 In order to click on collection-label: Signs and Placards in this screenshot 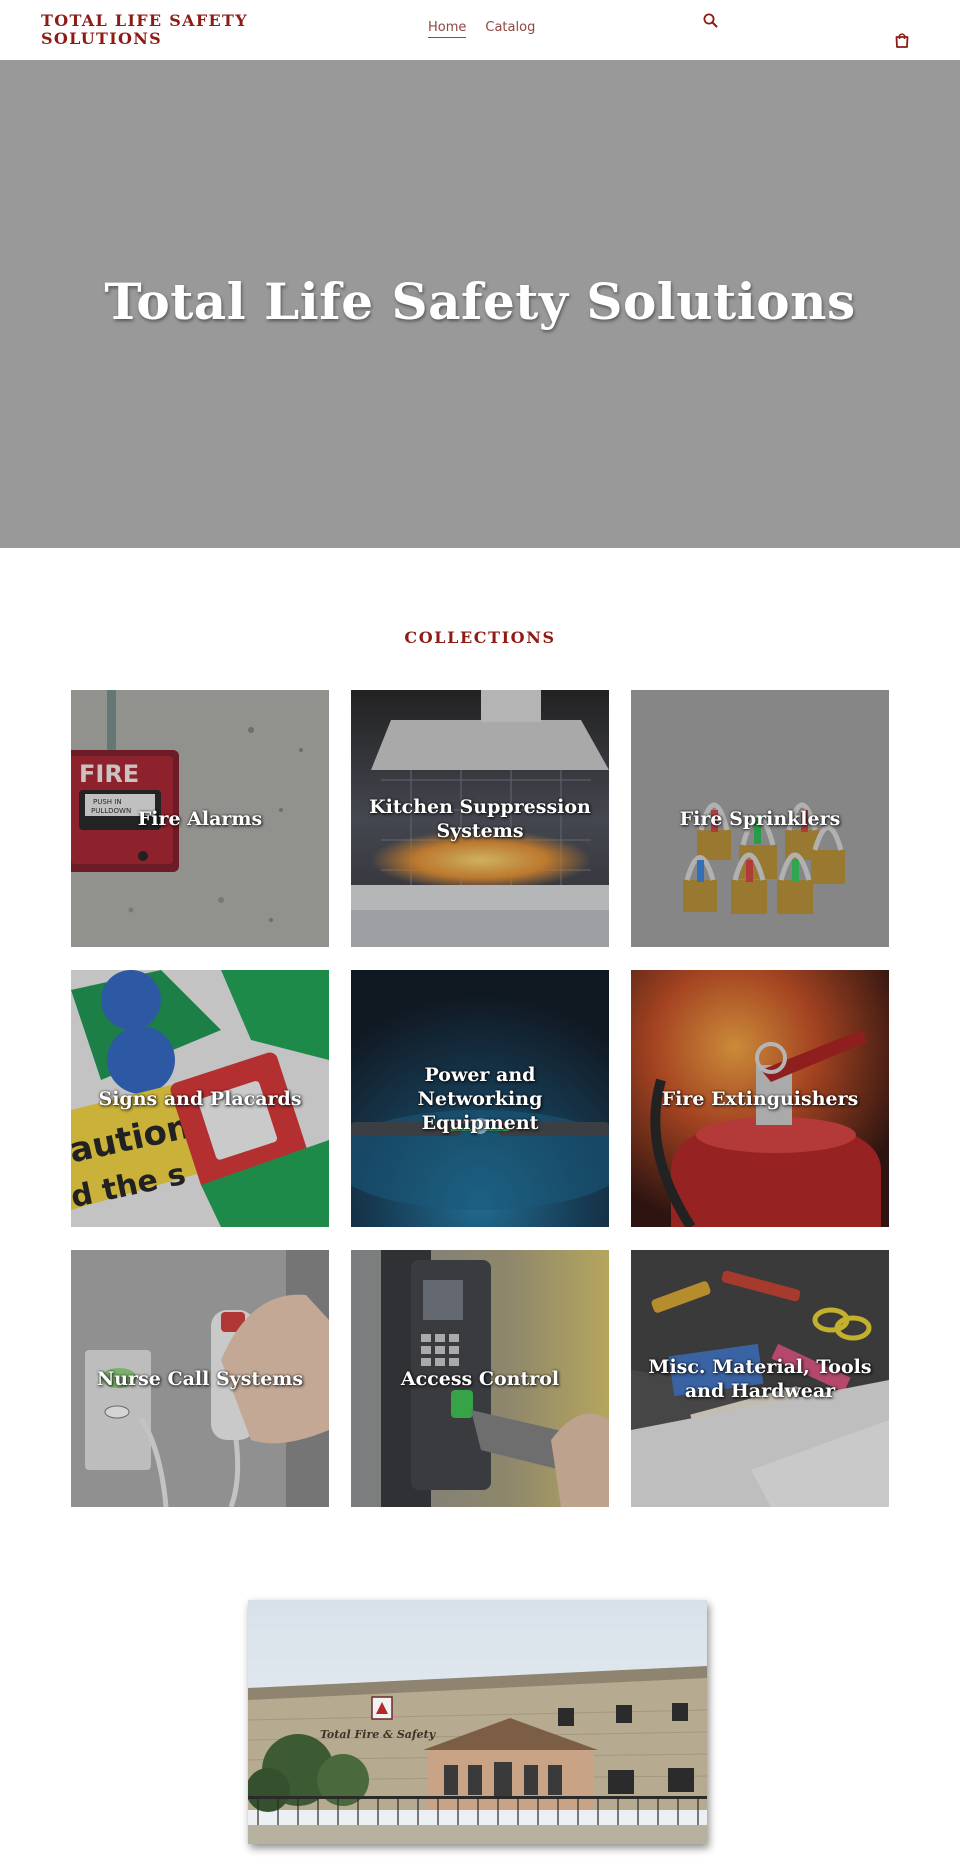, I will do `click(200, 1098)`.